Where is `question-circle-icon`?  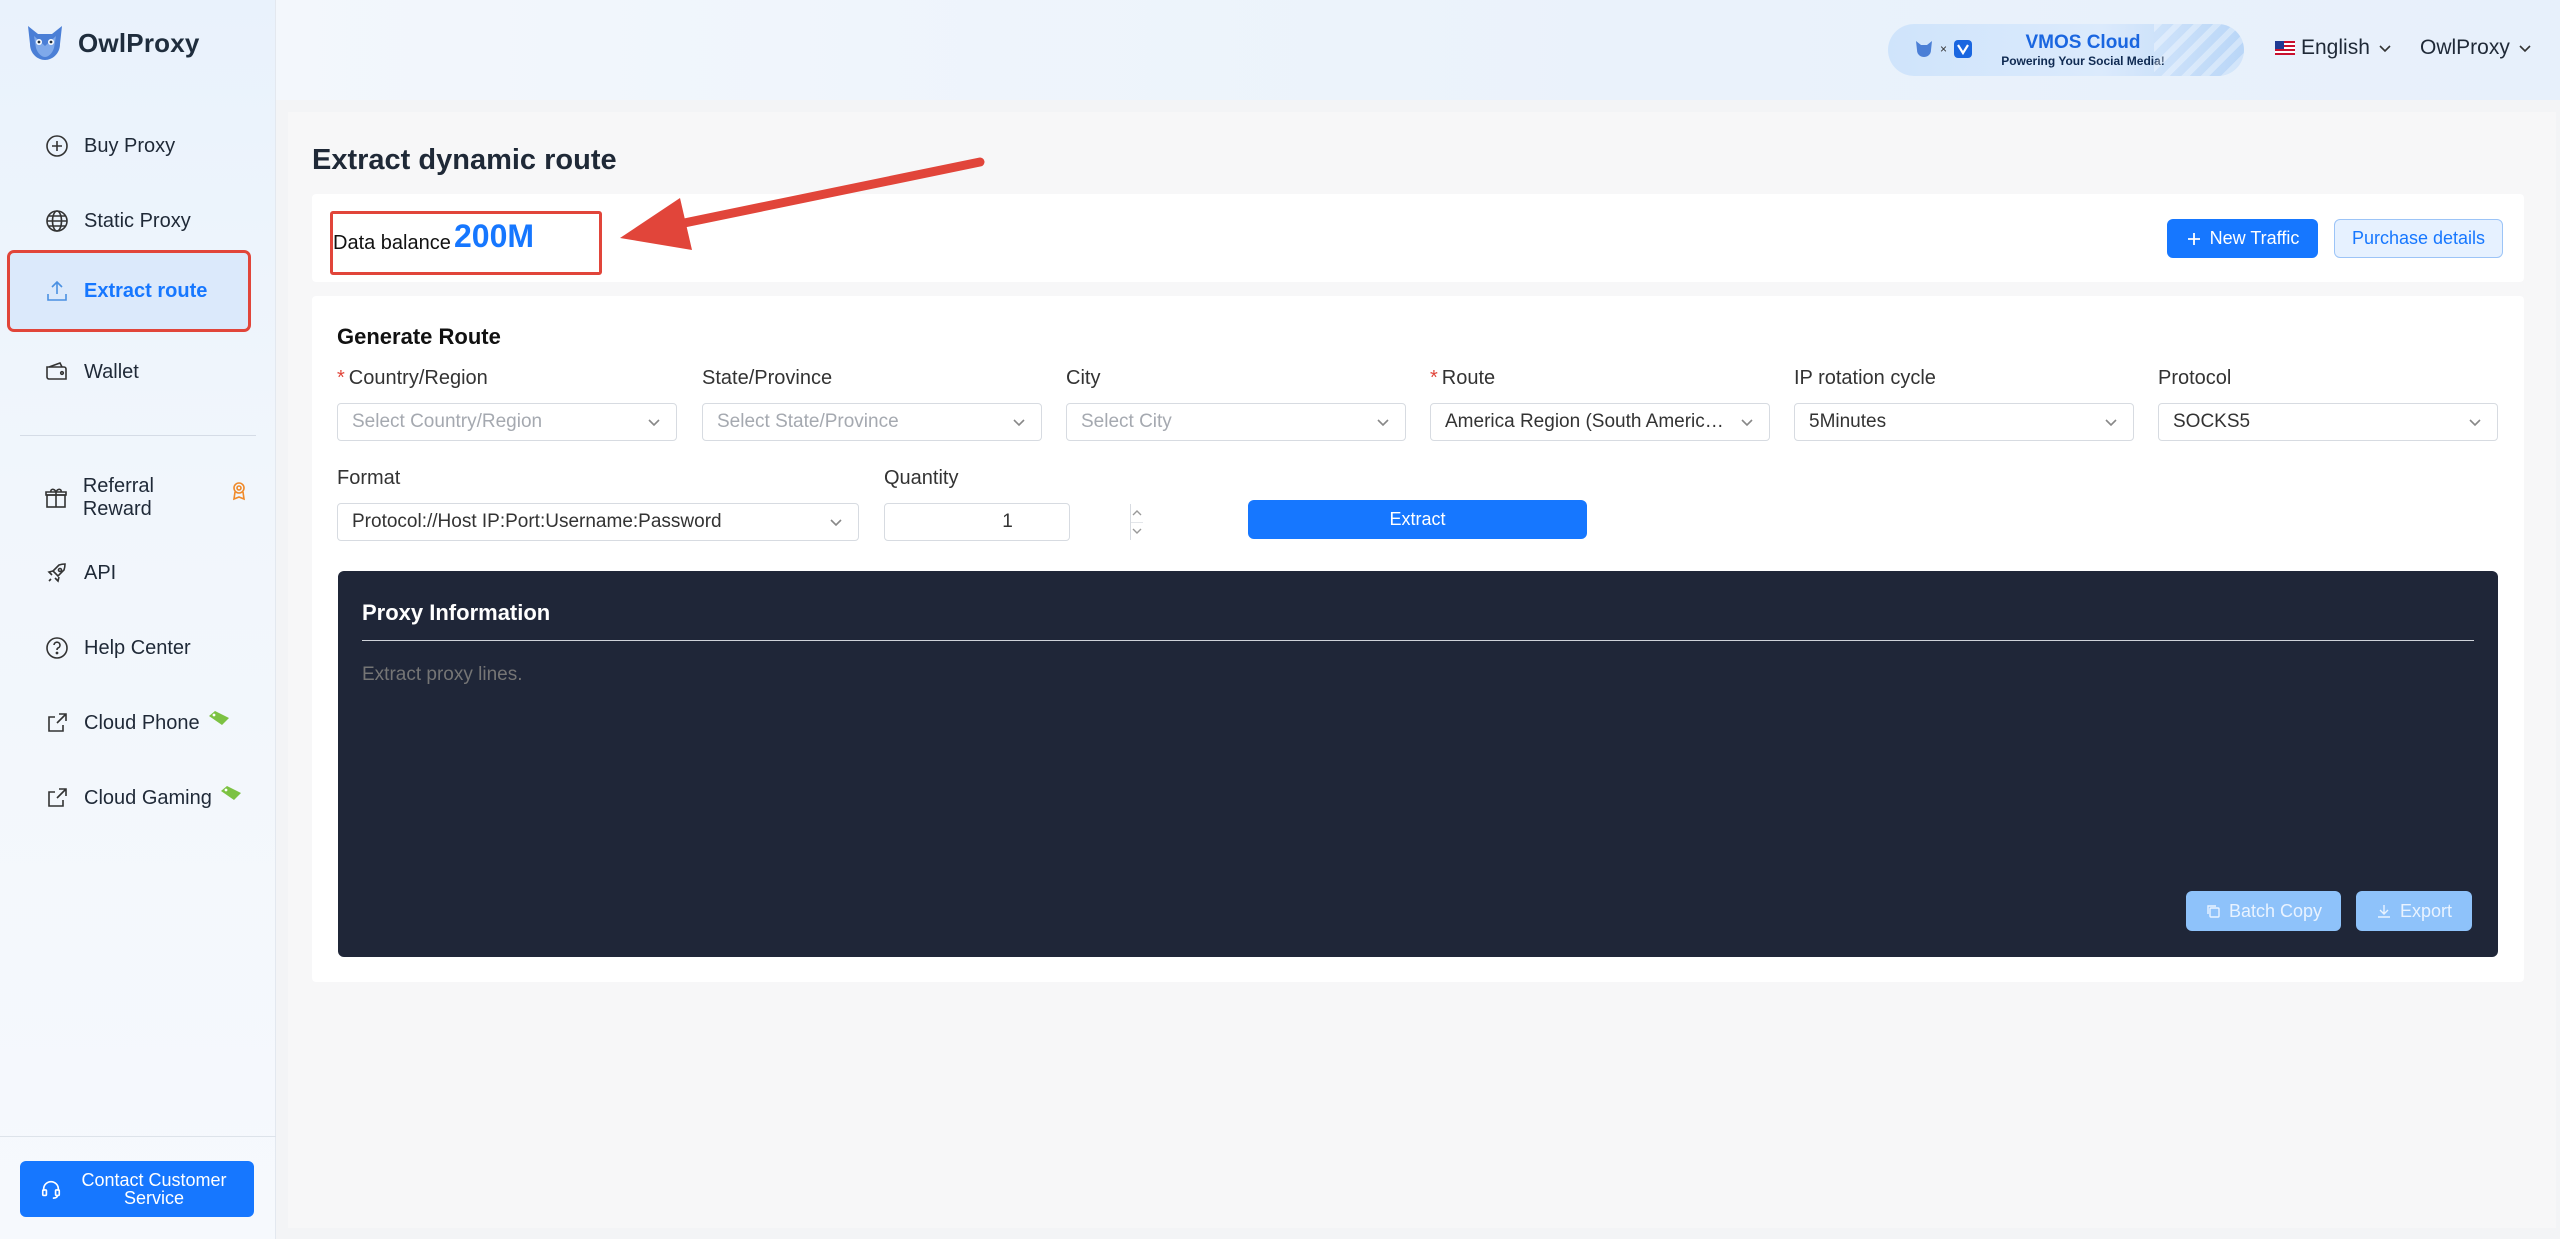
question-circle-icon is located at coordinates (57, 648).